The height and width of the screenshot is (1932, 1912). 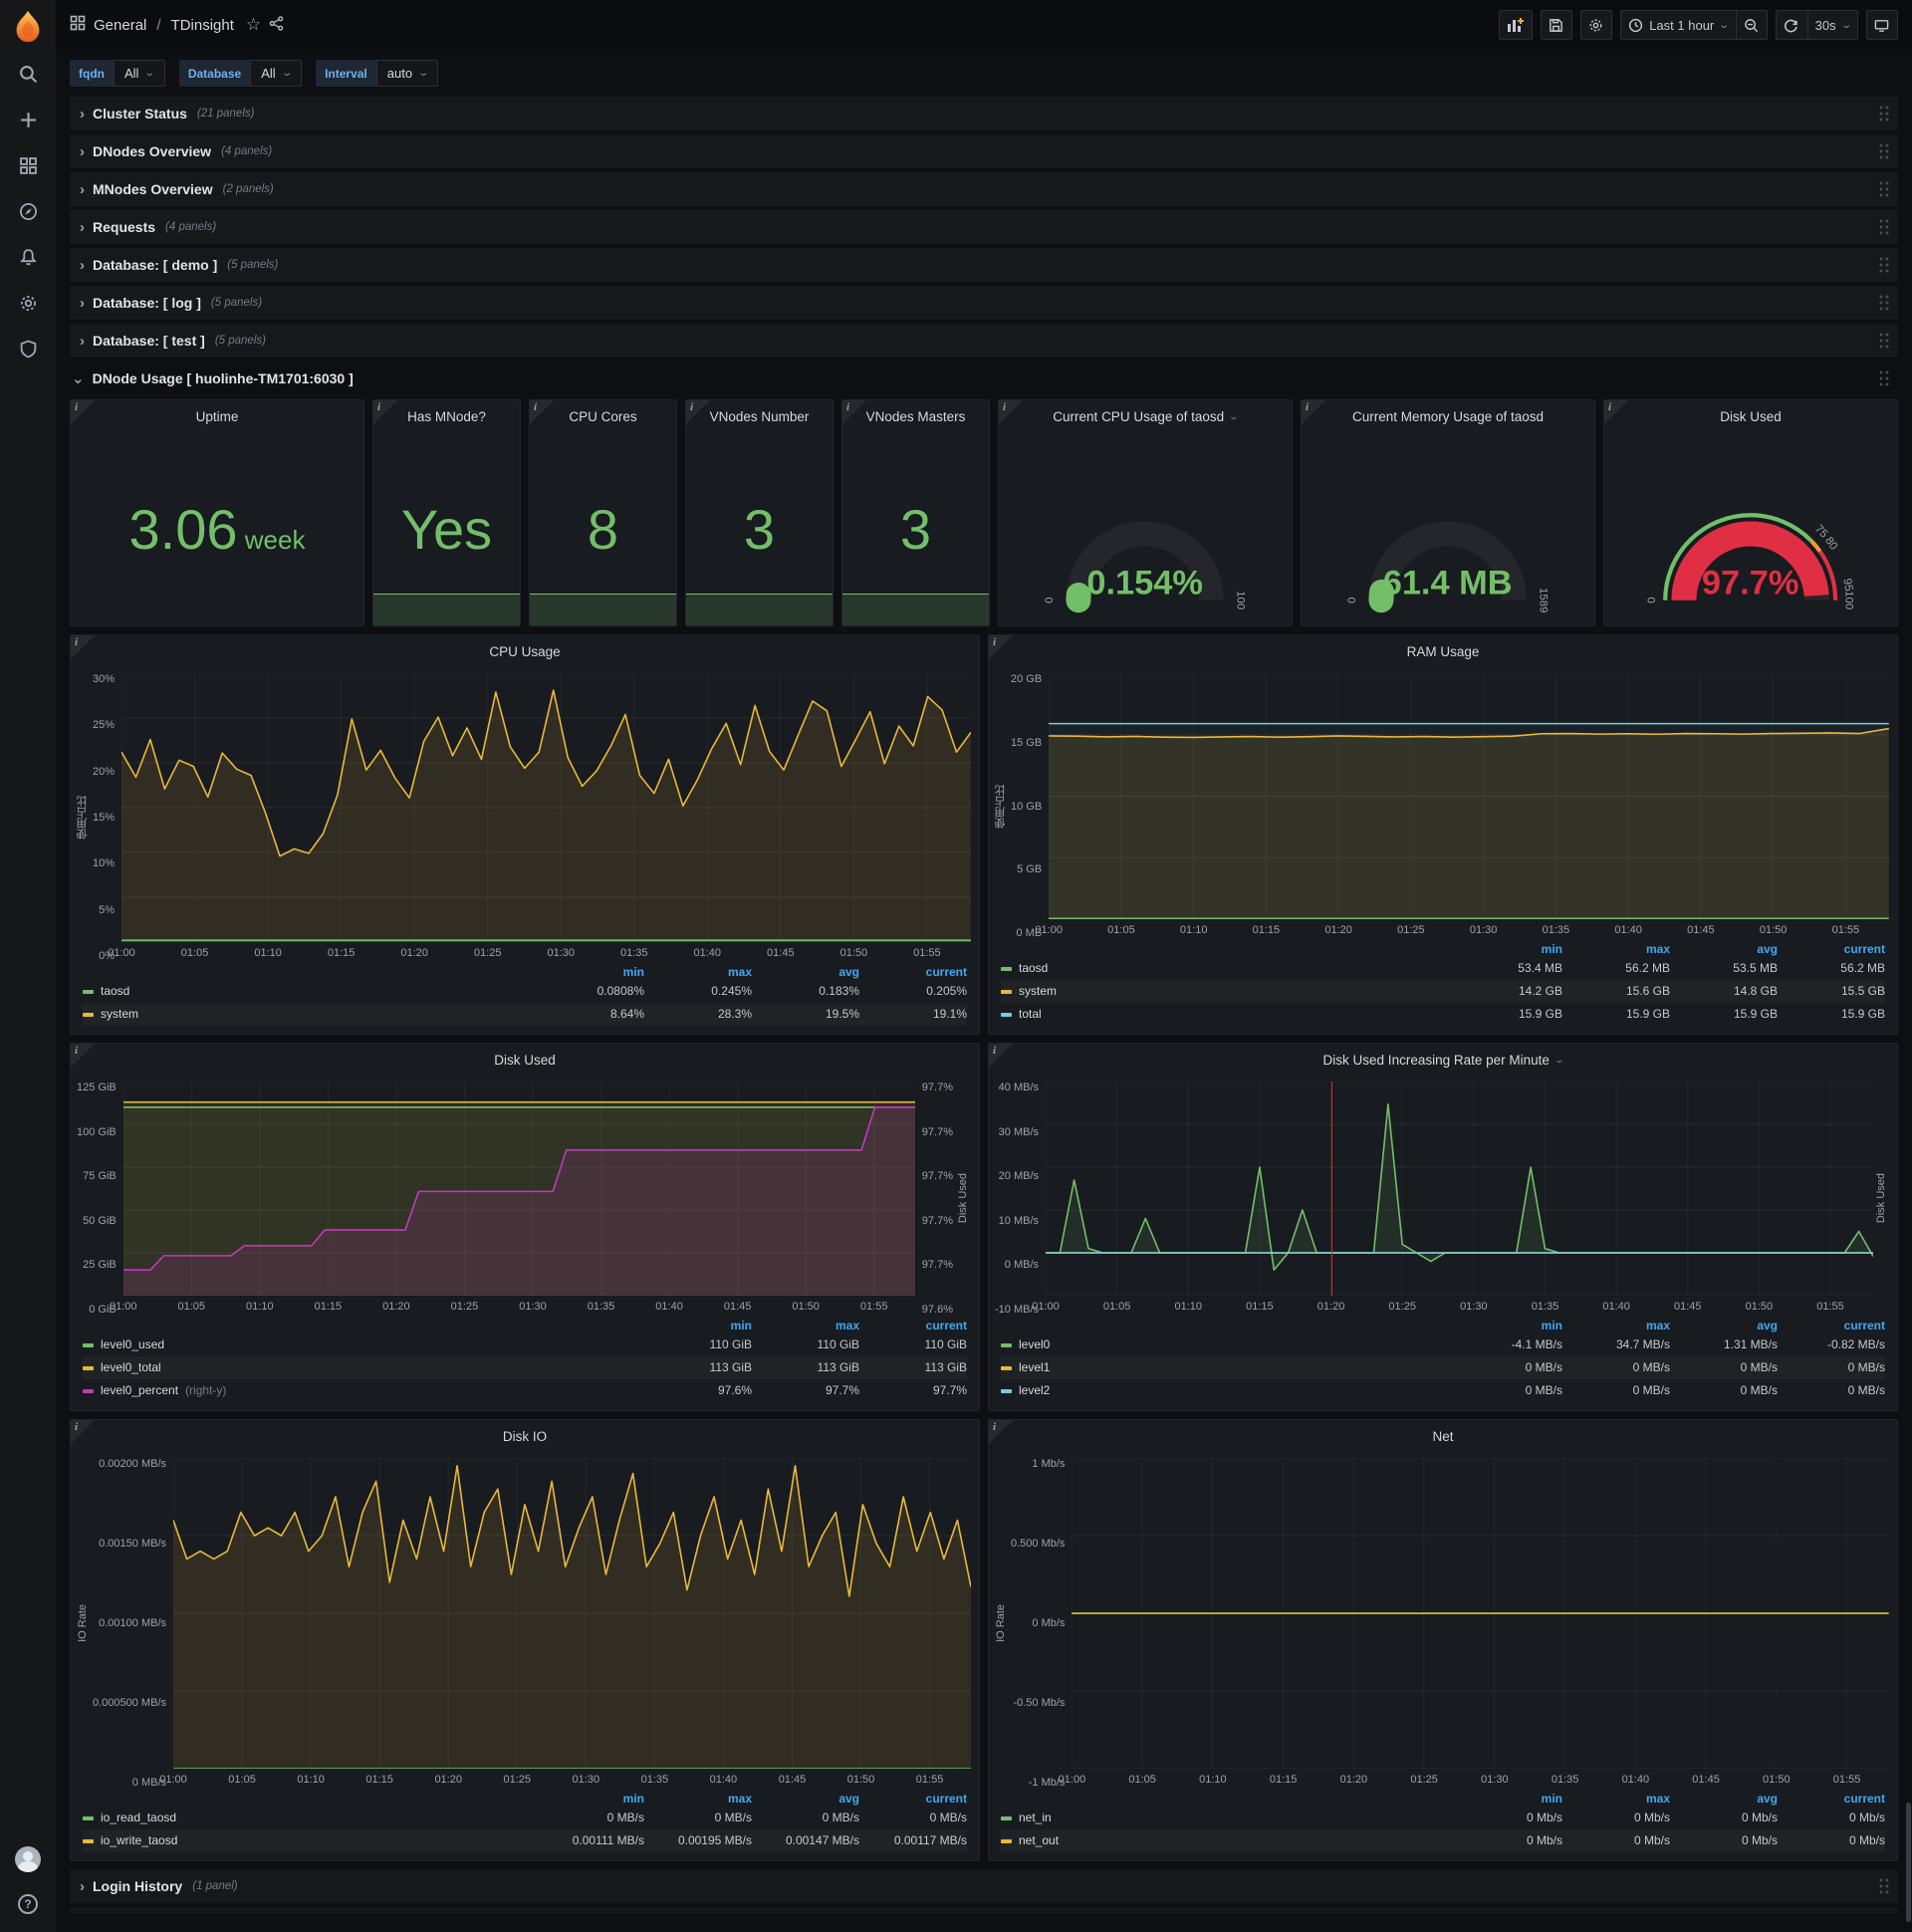 What do you see at coordinates (984, 341) in the screenshot?
I see `row-database-test: › Database: [ test ] (5 panels)` at bounding box center [984, 341].